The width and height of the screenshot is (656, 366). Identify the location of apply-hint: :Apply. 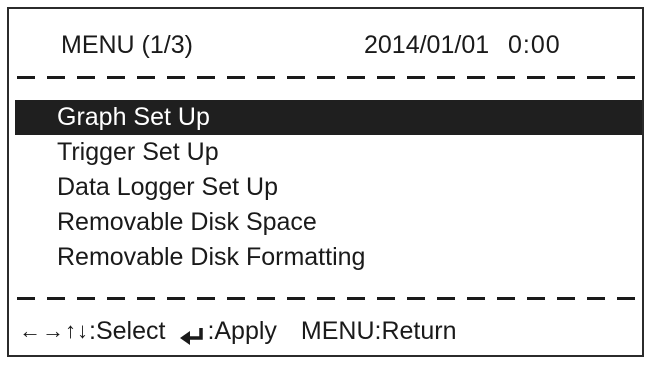
(242, 331).